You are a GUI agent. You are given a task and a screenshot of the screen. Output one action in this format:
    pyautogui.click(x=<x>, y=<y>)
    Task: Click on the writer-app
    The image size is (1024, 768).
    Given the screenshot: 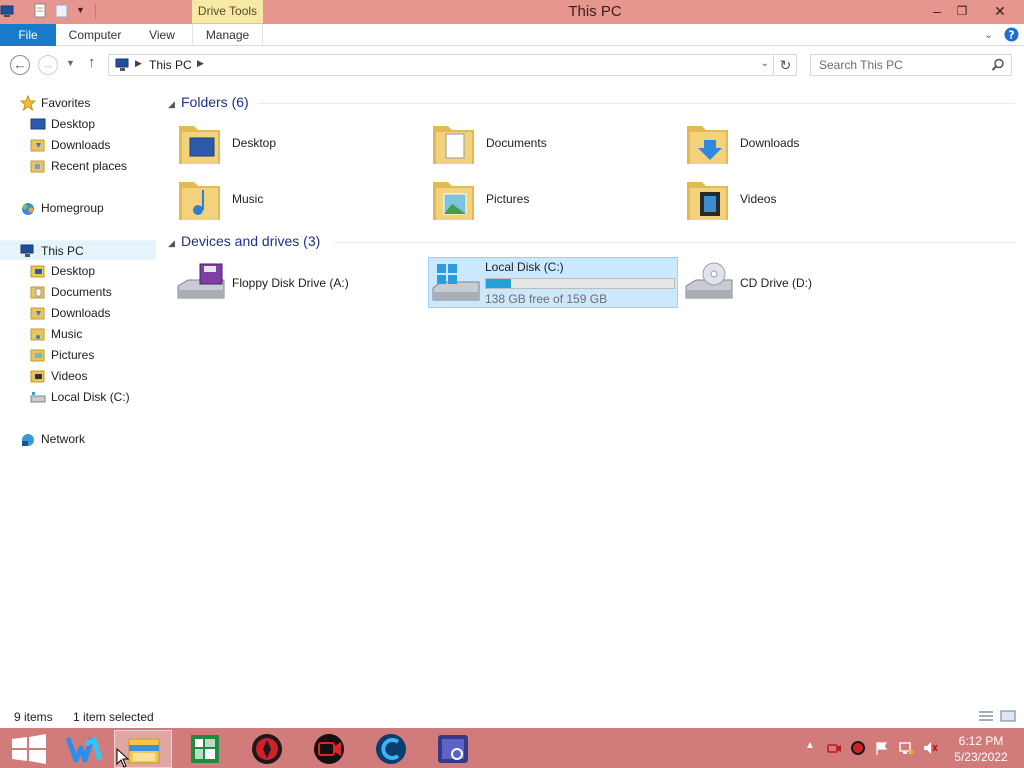 What is the action you would take?
    pyautogui.click(x=85, y=749)
    